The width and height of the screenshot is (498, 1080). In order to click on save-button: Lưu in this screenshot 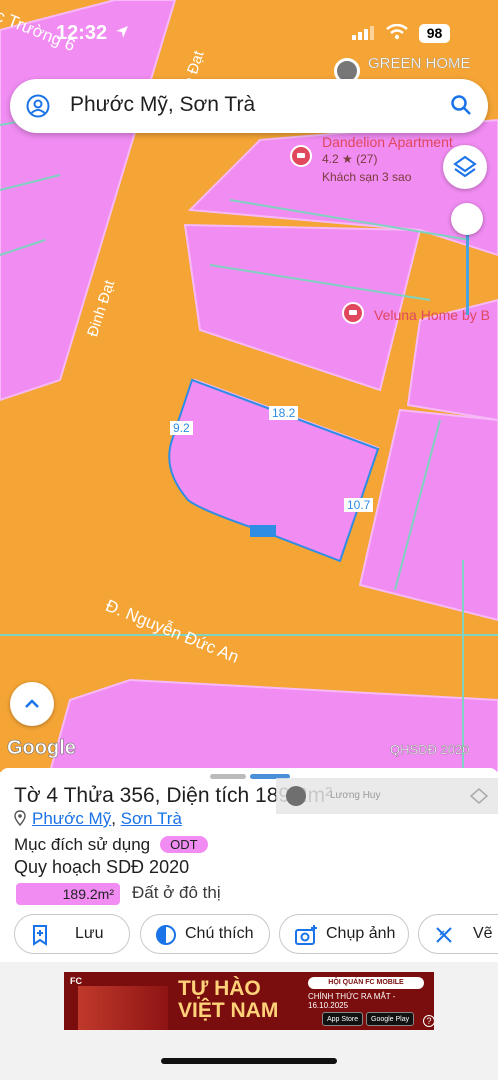, I will do `click(72, 934)`.